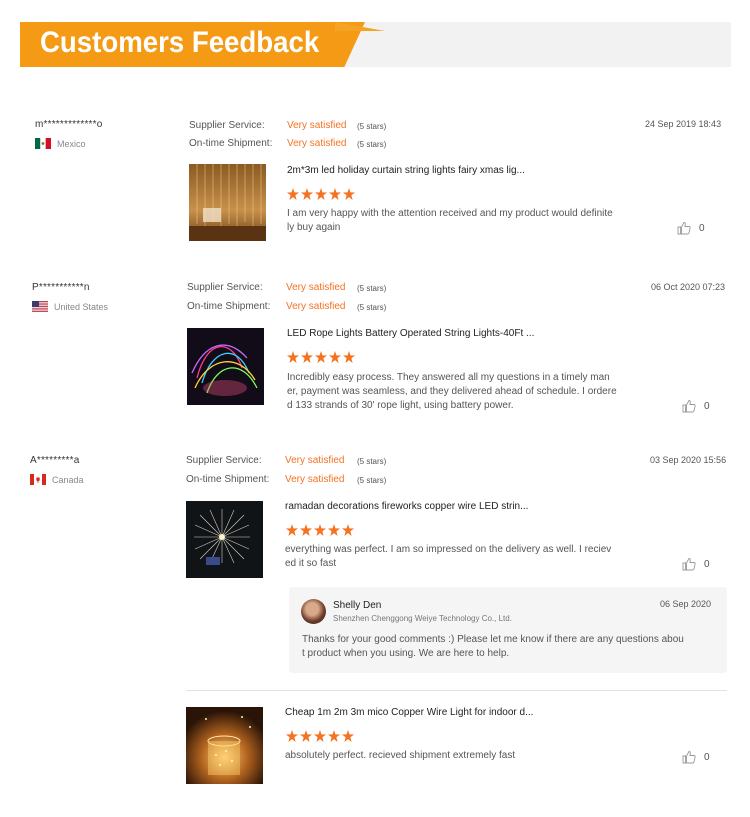 The width and height of the screenshot is (750, 817). What do you see at coordinates (69, 124) in the screenshot?
I see `reviewer-name: m*************o` at bounding box center [69, 124].